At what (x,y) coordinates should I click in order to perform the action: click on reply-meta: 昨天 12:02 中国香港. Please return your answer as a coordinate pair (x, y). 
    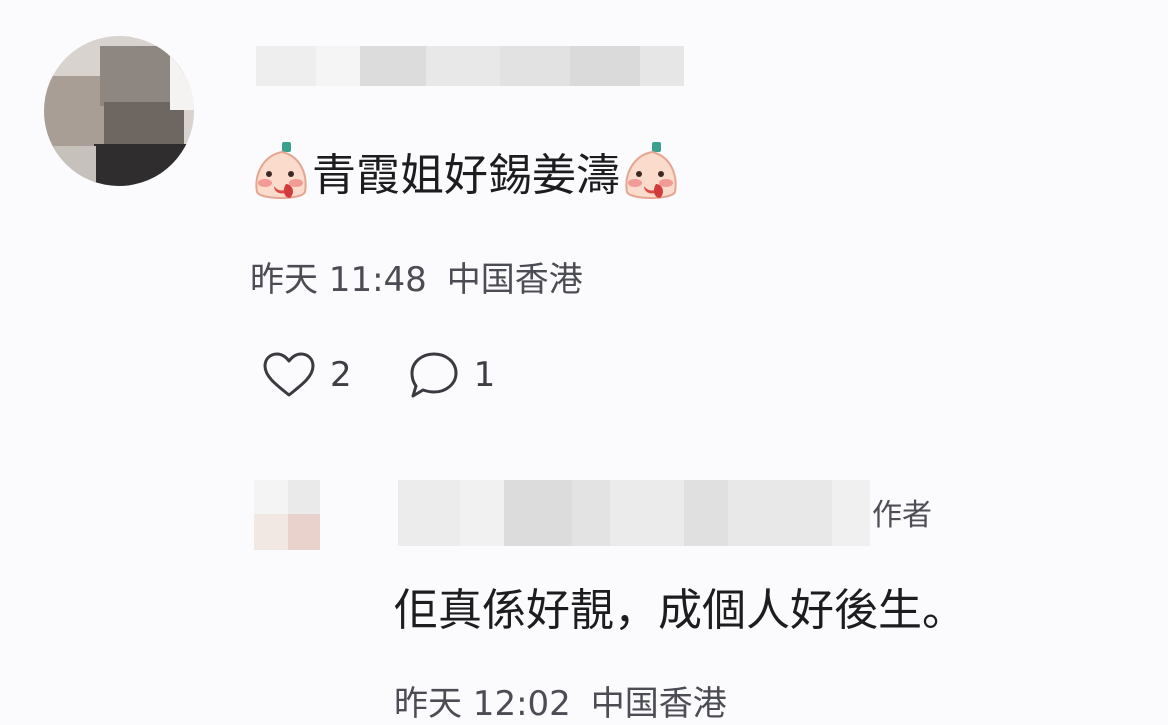
    Looking at the image, I should click on (570, 700).